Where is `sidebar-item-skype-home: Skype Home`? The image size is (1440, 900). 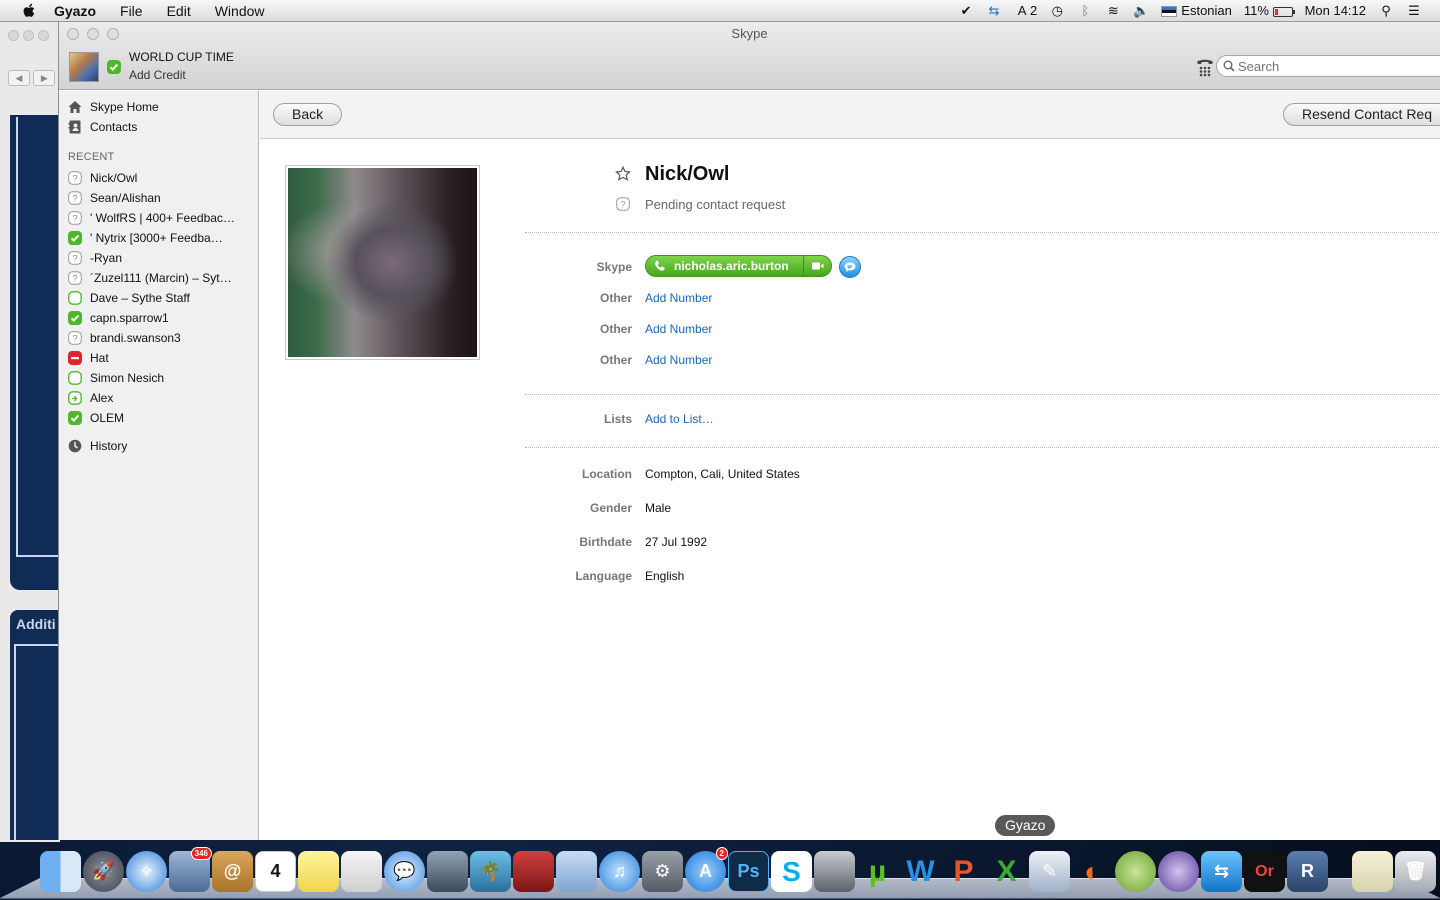 sidebar-item-skype-home: Skype Home is located at coordinates (158, 107).